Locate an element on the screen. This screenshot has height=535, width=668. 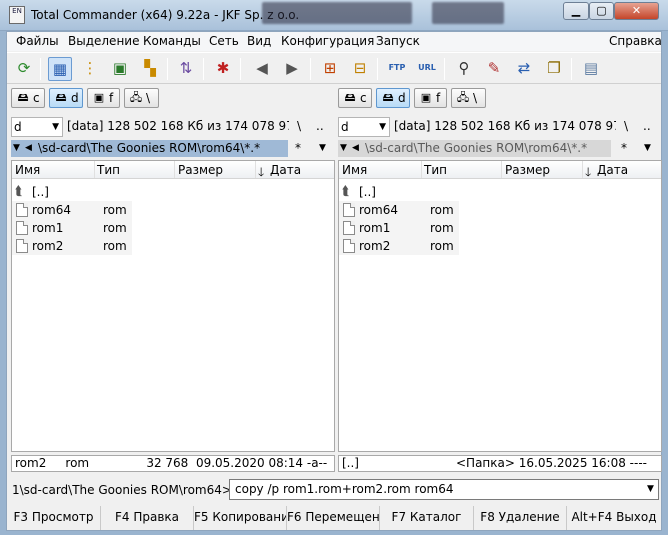
menu-selection: Выделение is located at coordinates (103, 41).